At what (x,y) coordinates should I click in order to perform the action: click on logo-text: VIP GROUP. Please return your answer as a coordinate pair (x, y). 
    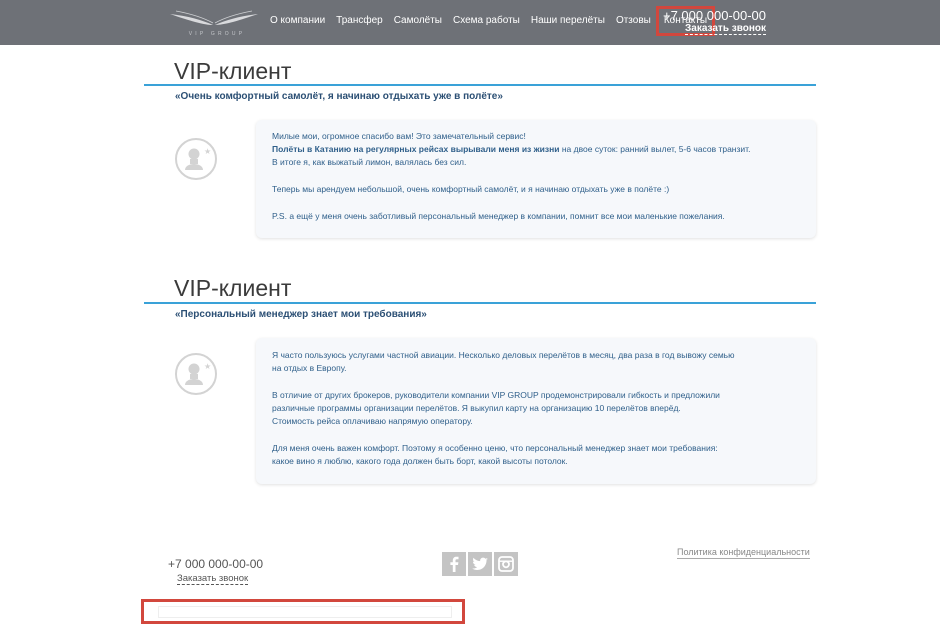
    Looking at the image, I should click on (217, 34).